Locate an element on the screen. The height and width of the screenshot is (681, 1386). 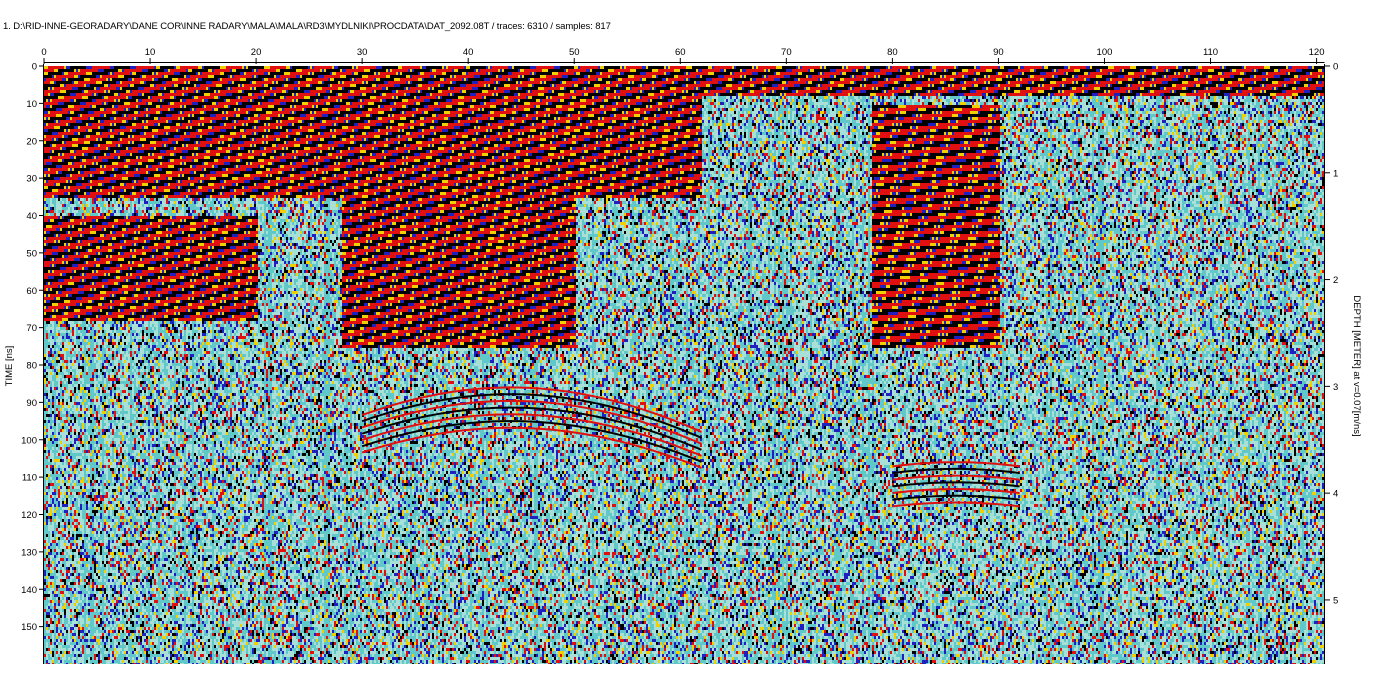
y-tick-label: 100 is located at coordinates (29, 440).